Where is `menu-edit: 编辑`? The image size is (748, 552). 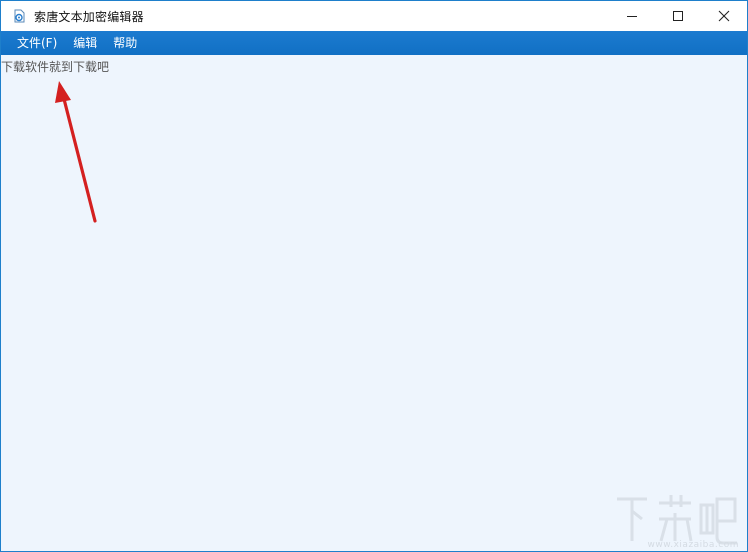
menu-edit: 编辑 is located at coordinates (85, 43).